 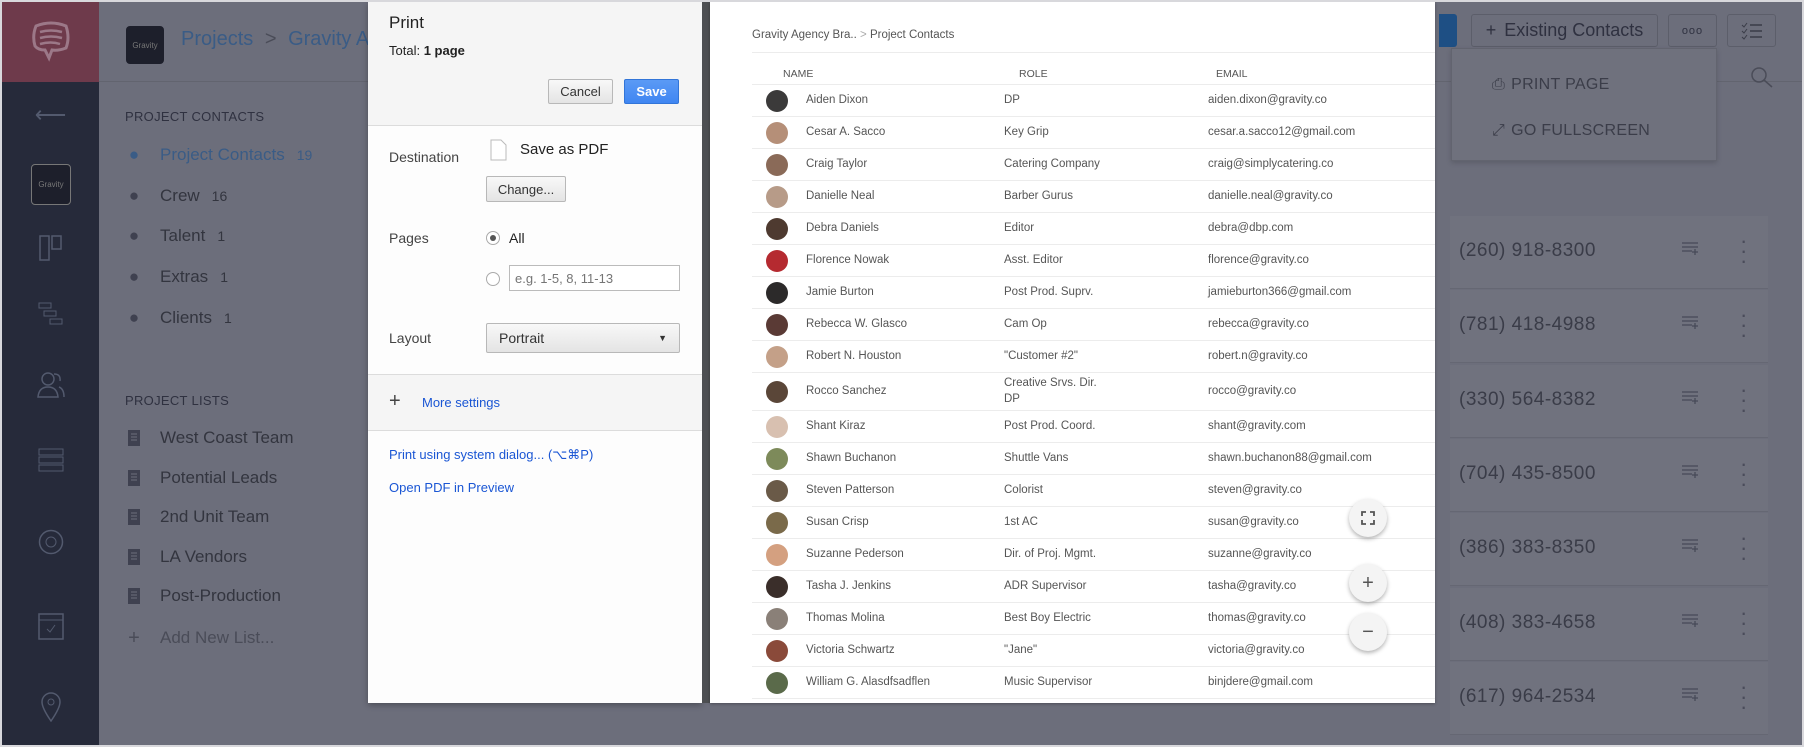 I want to click on layout-select: Portrait ▼, so click(x=583, y=338).